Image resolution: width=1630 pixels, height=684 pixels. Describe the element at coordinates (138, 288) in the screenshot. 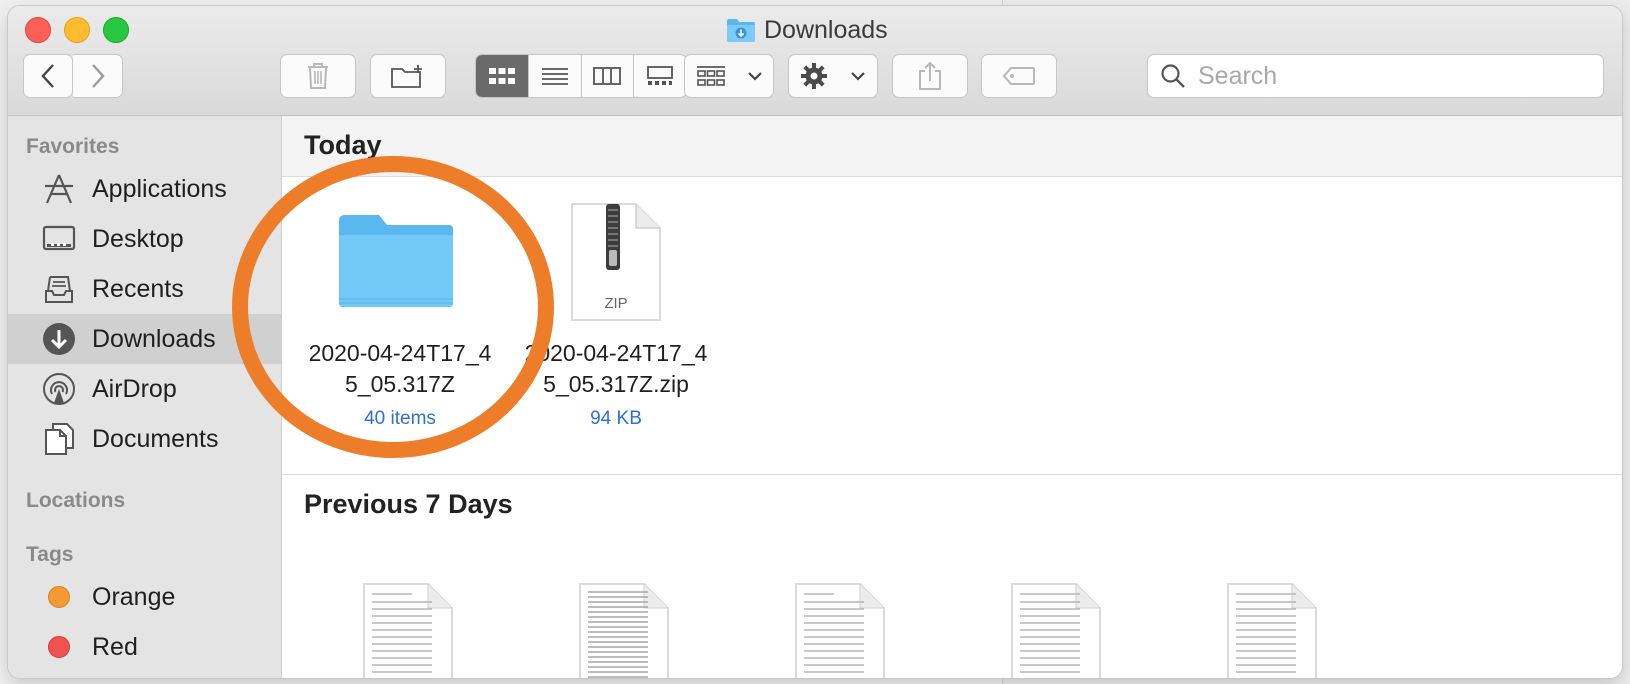

I see `sidebar-item-label: Recents` at that location.